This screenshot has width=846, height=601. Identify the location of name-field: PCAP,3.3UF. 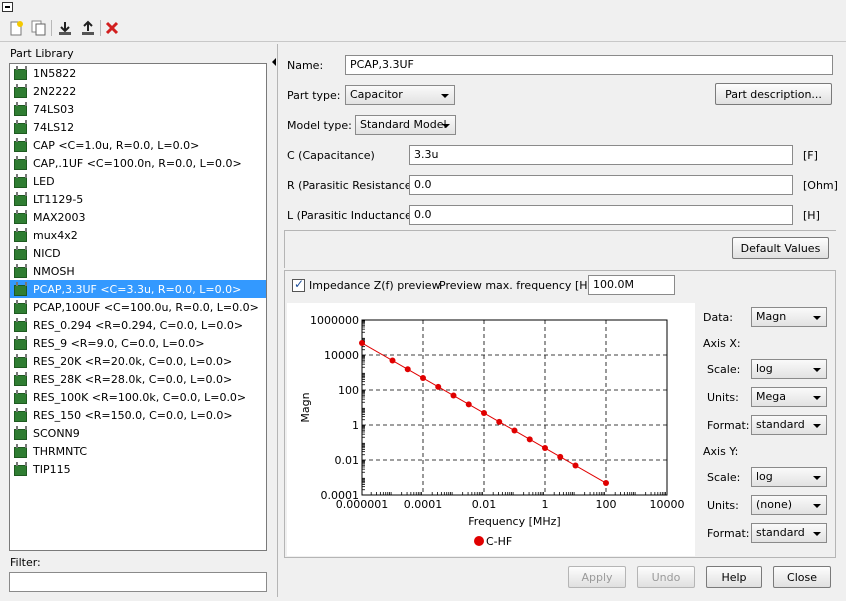
(589, 65).